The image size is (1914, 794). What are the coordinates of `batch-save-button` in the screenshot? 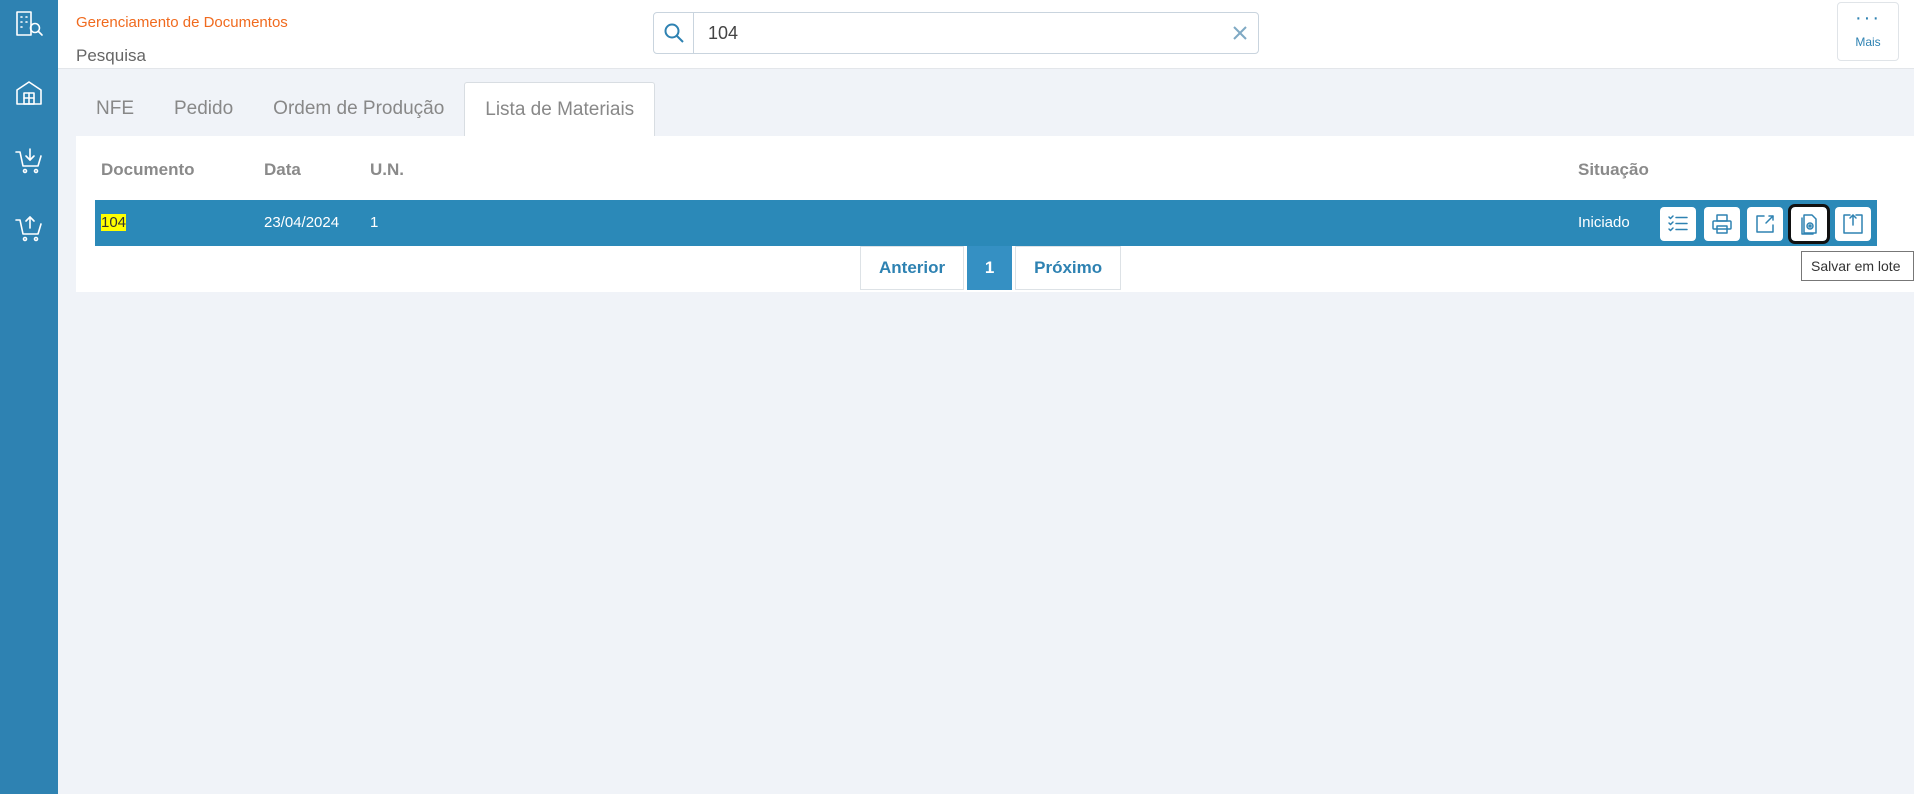 It's located at (1809, 224).